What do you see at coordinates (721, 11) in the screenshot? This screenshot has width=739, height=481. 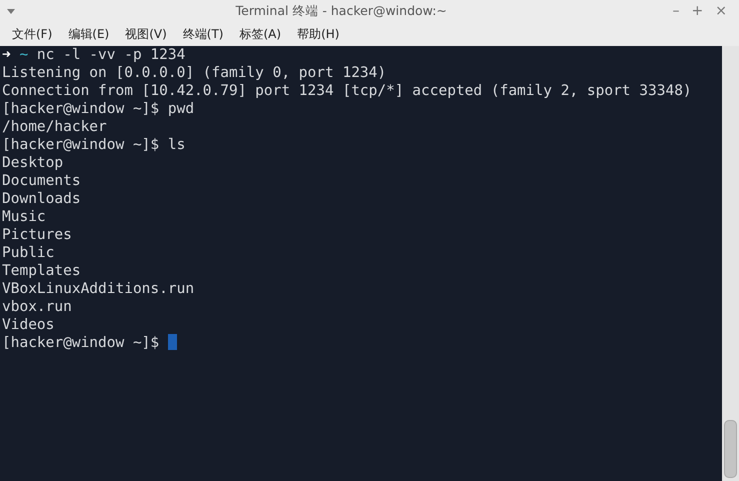 I see `close-button: ×` at bounding box center [721, 11].